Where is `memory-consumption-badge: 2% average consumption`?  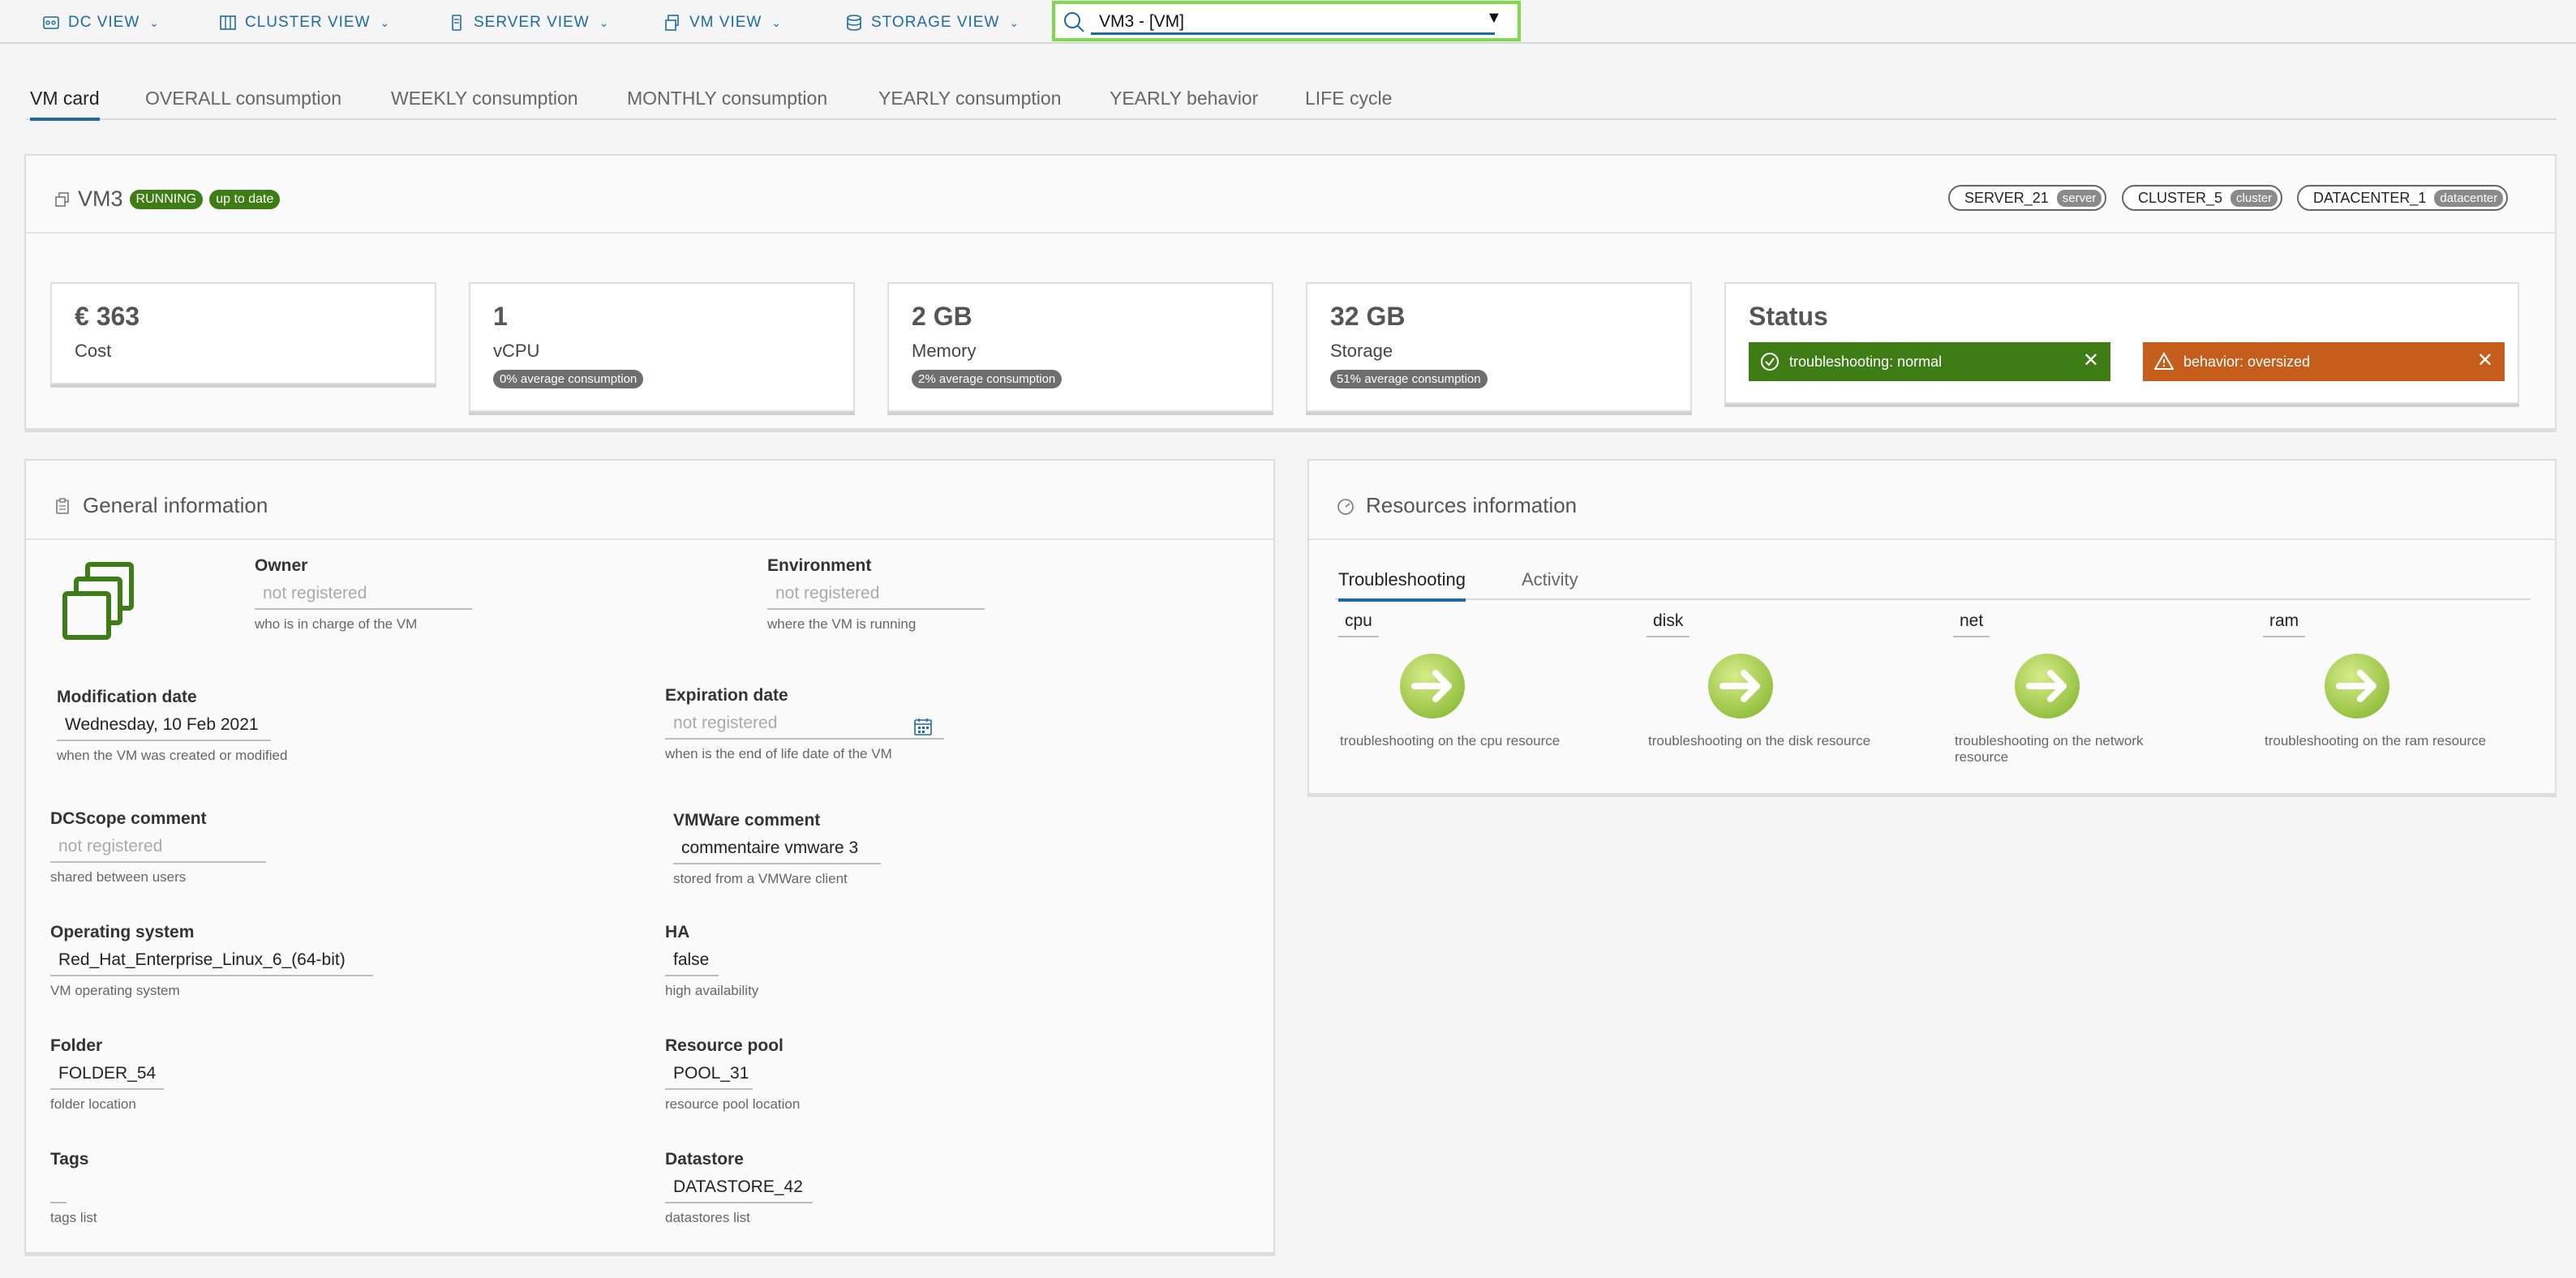
memory-consumption-badge: 2% average consumption is located at coordinates (987, 379).